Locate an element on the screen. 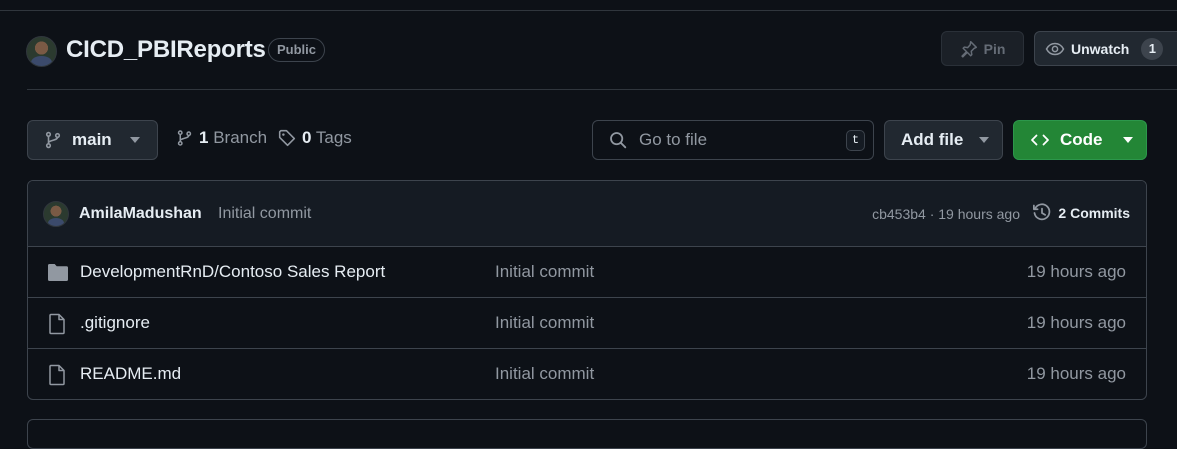 The width and height of the screenshot is (1177, 449). code-label: Code is located at coordinates (1081, 139).